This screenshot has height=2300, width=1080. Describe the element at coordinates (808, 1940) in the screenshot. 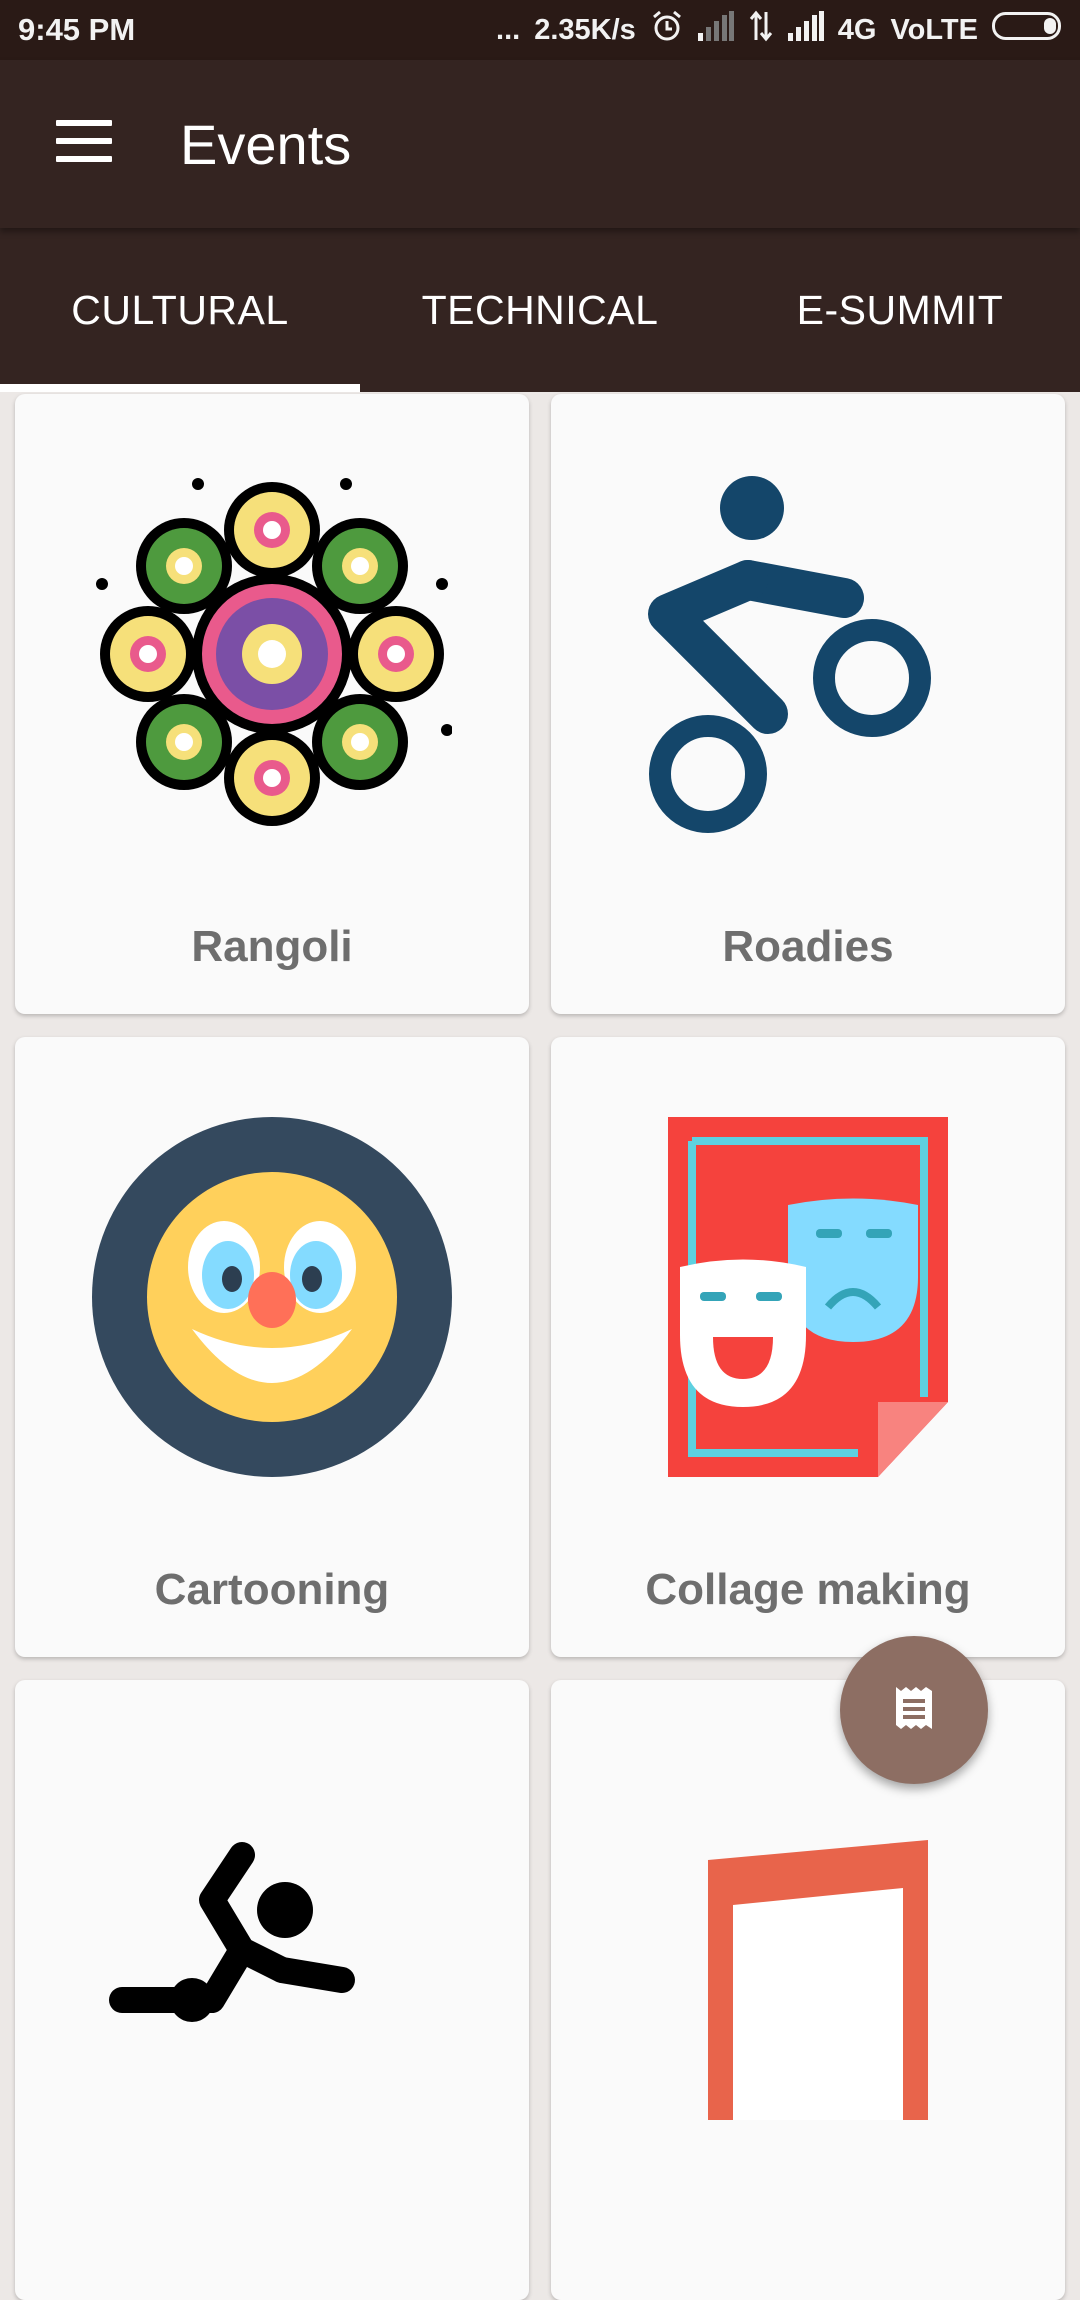

I see `music-note-icon` at that location.